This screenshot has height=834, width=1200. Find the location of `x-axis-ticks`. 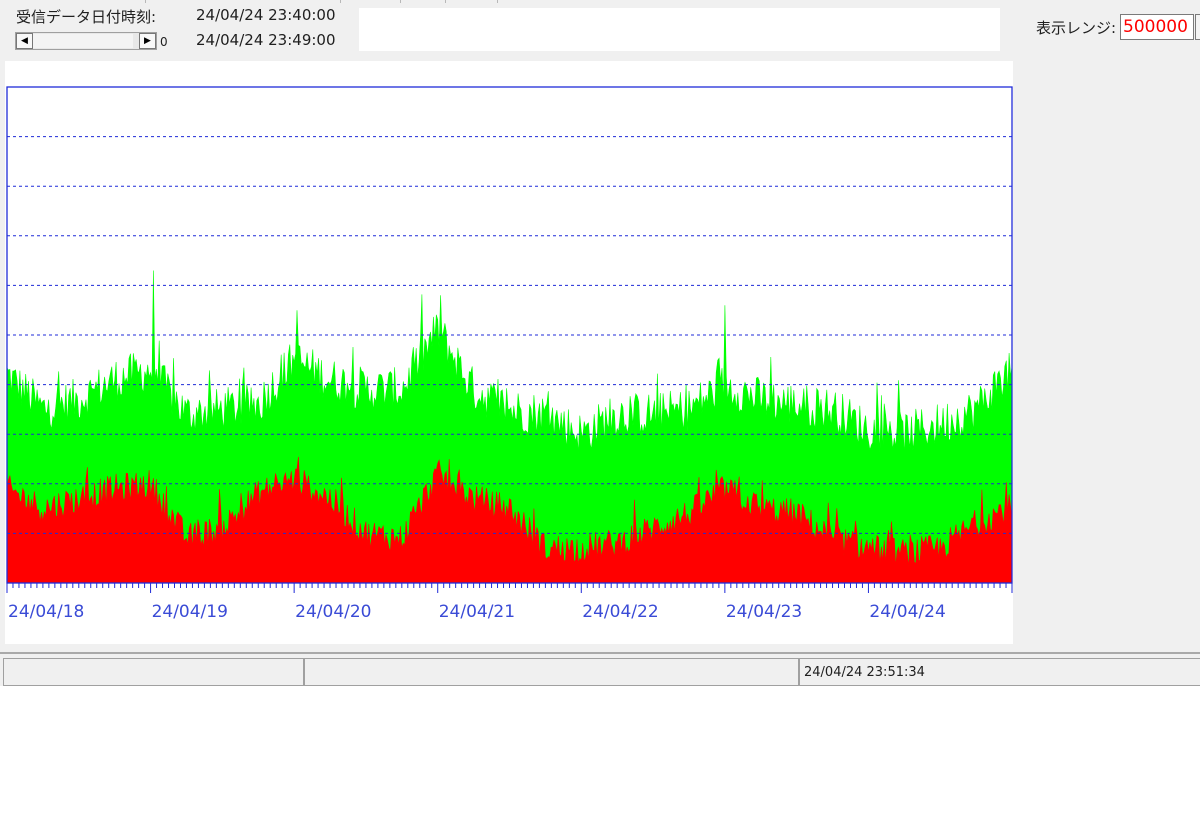

x-axis-ticks is located at coordinates (509, 588).